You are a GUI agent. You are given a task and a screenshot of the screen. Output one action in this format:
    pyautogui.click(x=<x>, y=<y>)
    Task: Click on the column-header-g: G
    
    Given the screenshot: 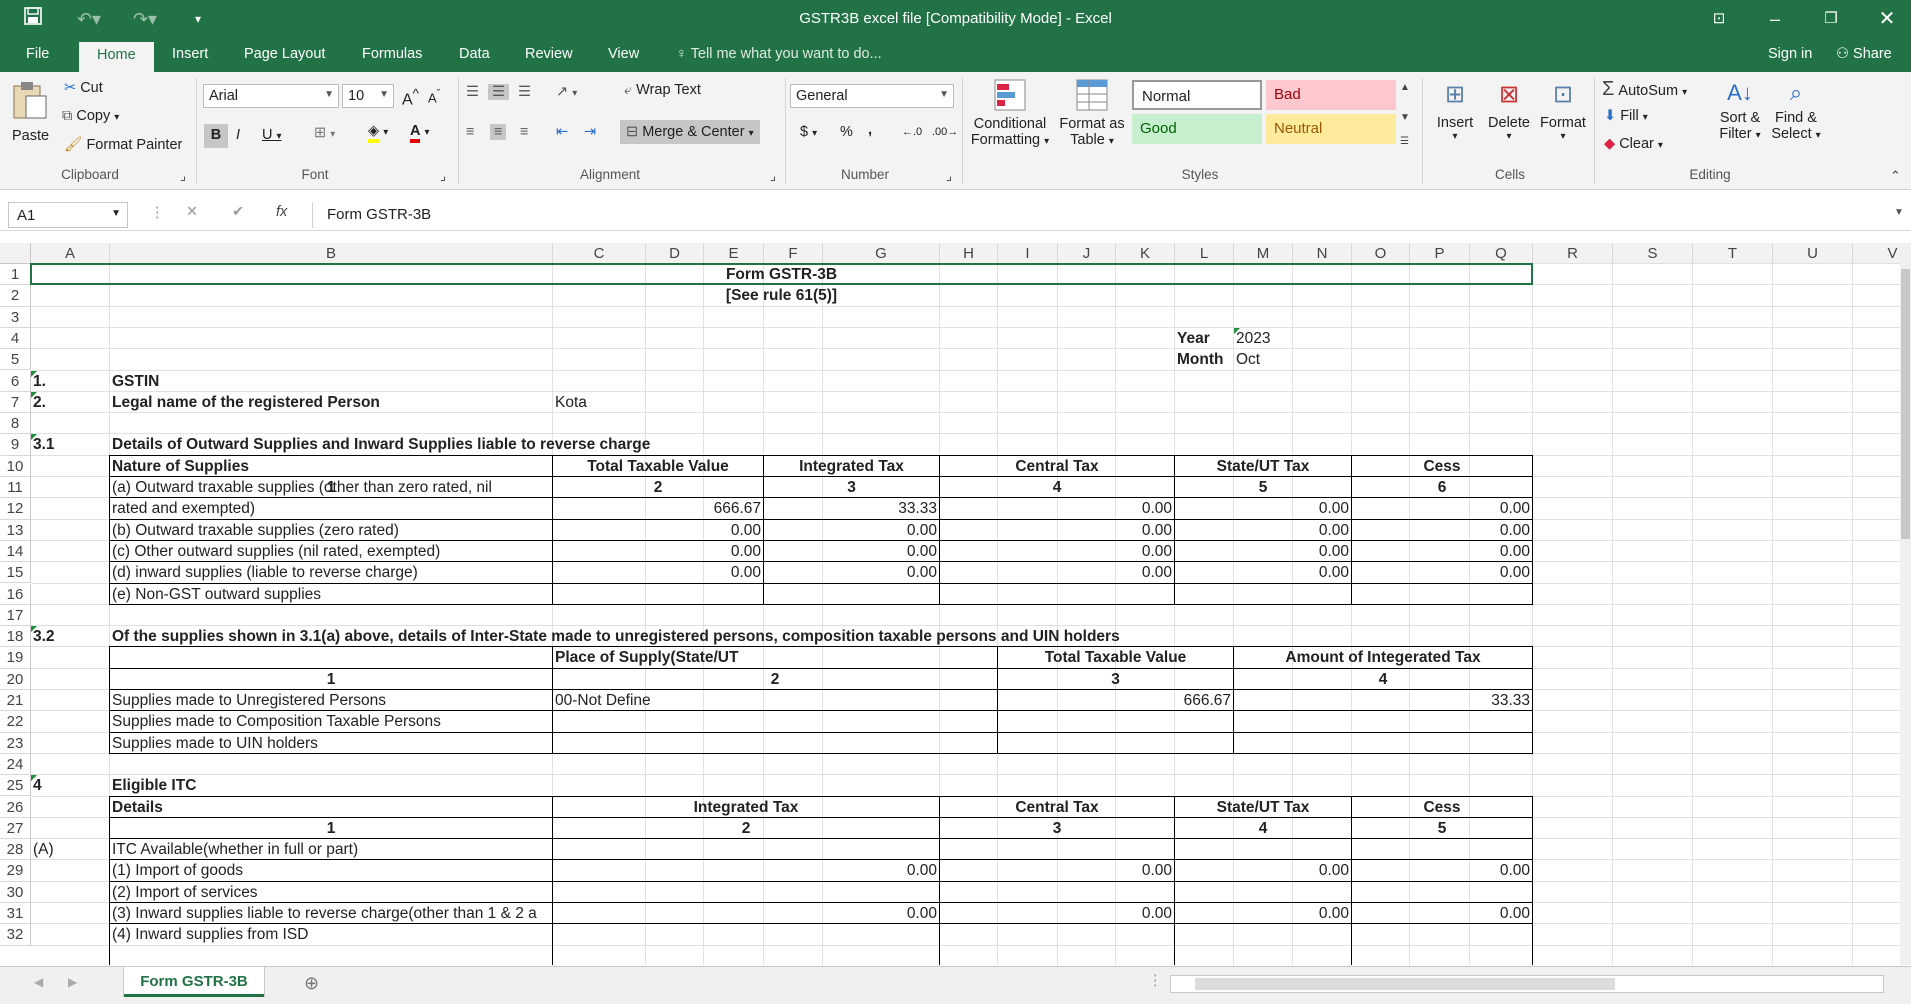 What is the action you would take?
    pyautogui.click(x=881, y=253)
    